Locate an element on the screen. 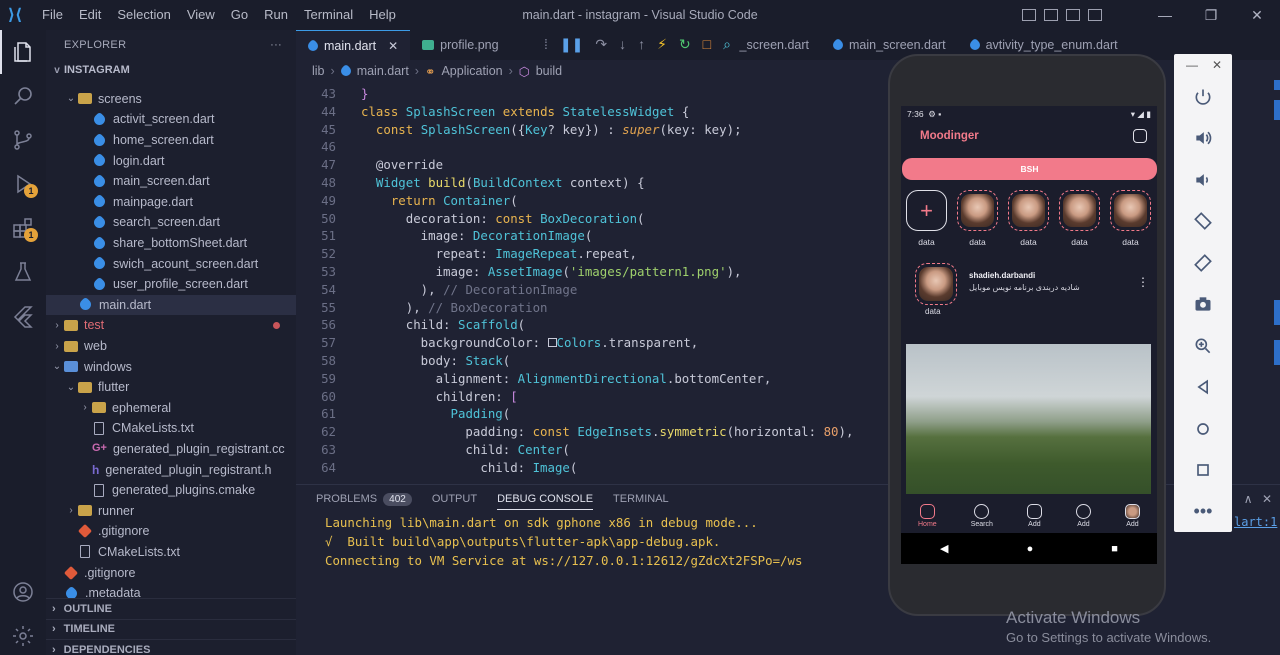 The height and width of the screenshot is (655, 1280). breadcrumb-file: main.dart is located at coordinates (383, 71).